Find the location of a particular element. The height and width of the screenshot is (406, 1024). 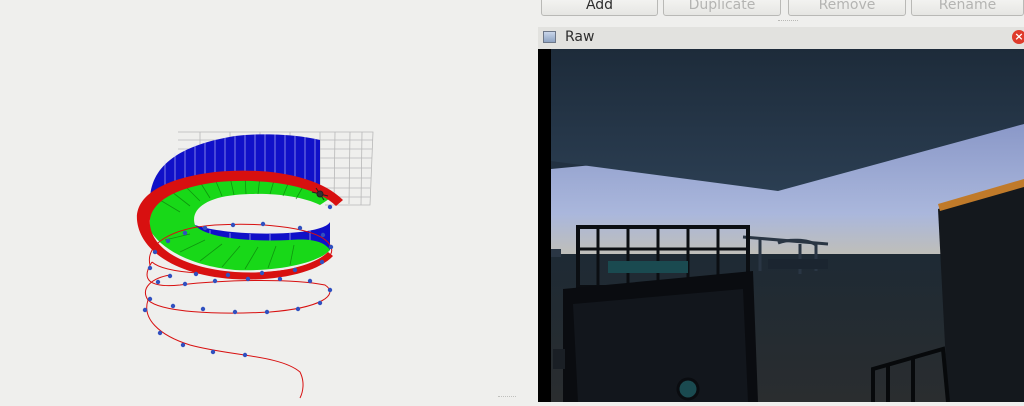

resize-grip is located at coordinates (507, 398).